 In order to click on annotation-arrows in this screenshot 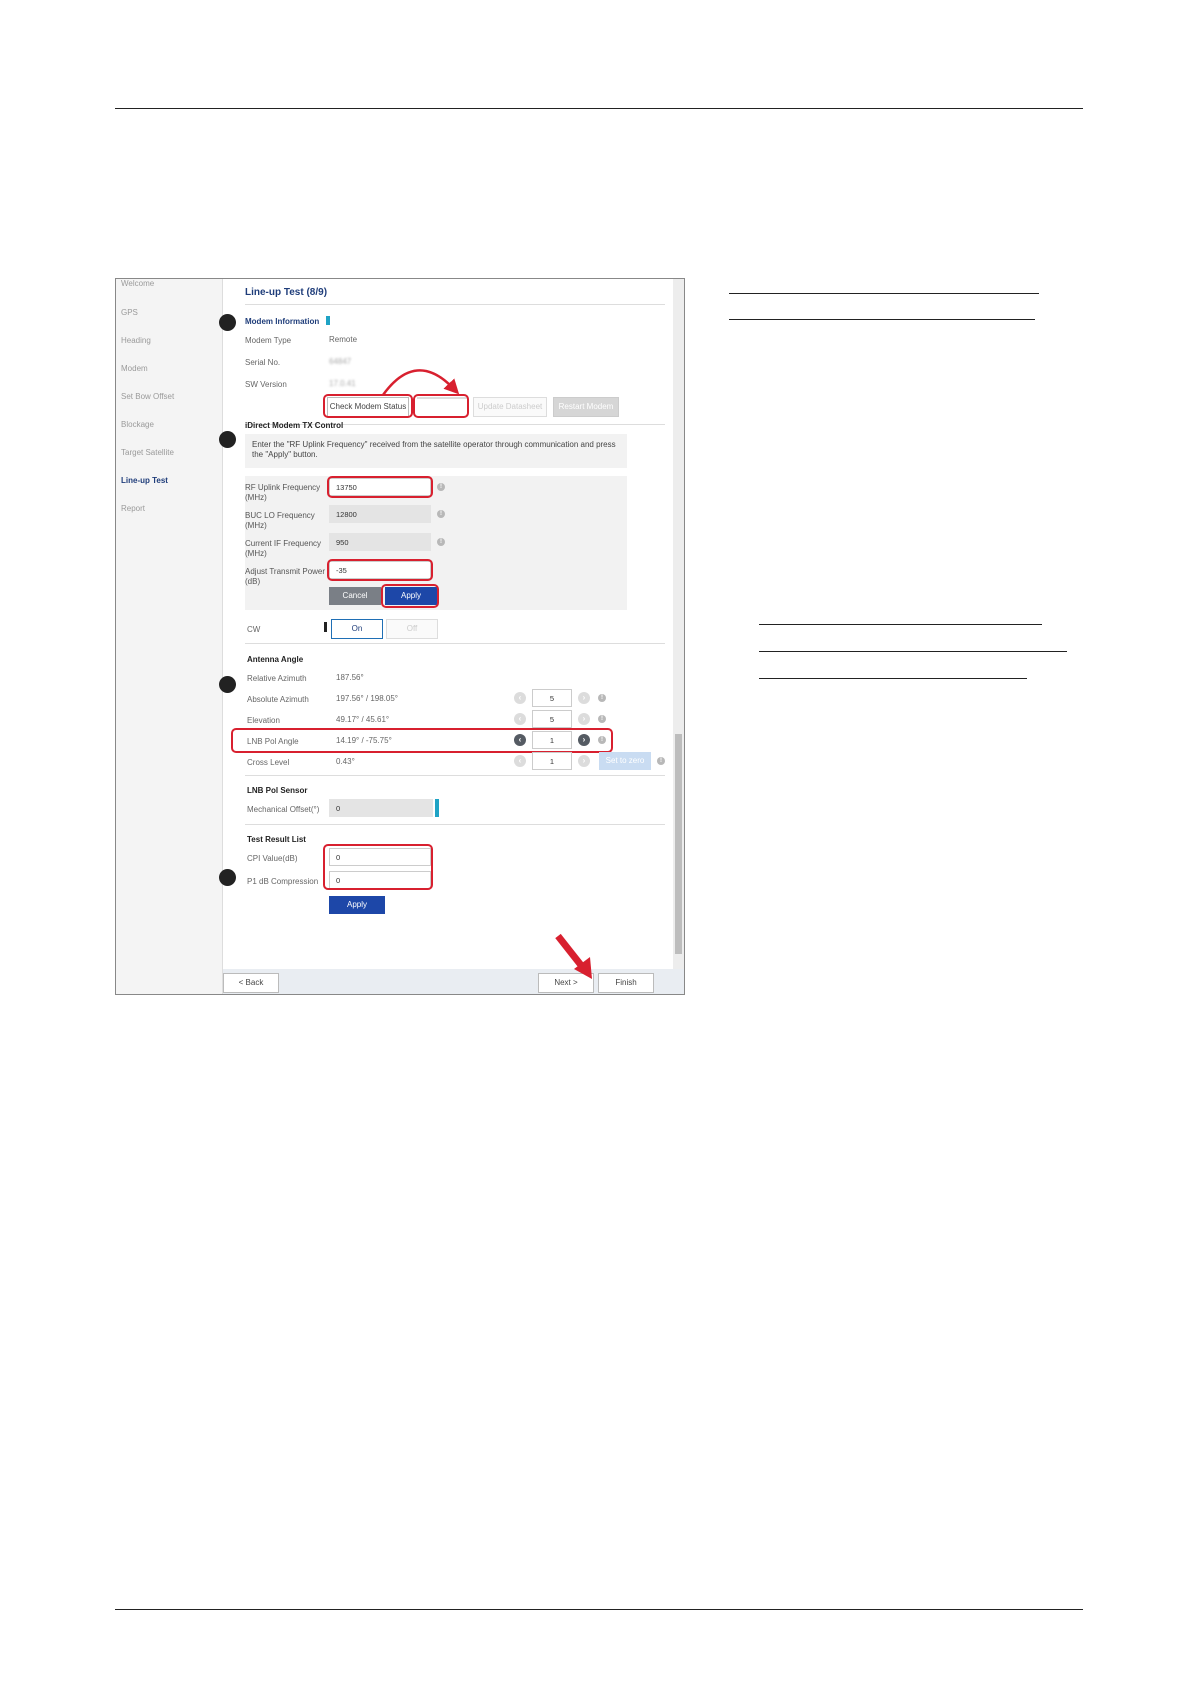, I will do `click(486, 674)`.